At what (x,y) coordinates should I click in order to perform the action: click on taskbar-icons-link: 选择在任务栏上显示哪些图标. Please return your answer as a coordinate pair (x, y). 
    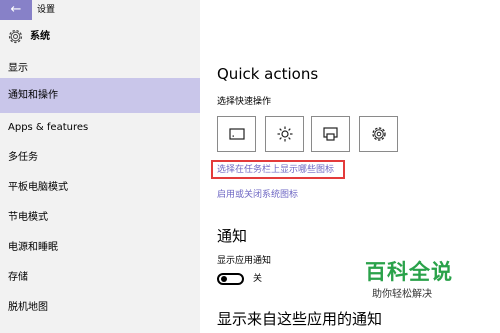
    Looking at the image, I should click on (275, 170).